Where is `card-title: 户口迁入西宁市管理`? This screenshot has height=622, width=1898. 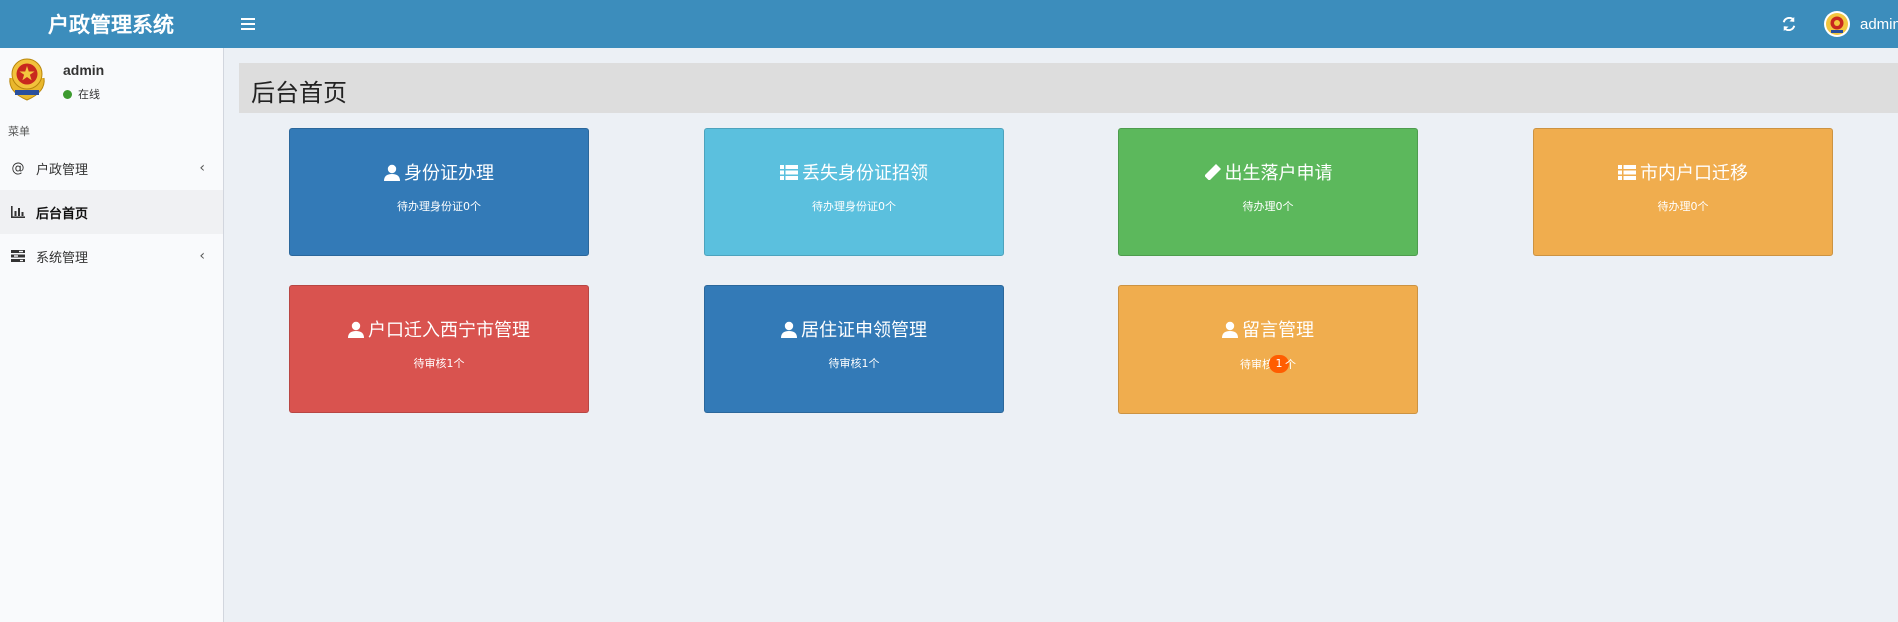 card-title: 户口迁入西宁市管理 is located at coordinates (449, 330).